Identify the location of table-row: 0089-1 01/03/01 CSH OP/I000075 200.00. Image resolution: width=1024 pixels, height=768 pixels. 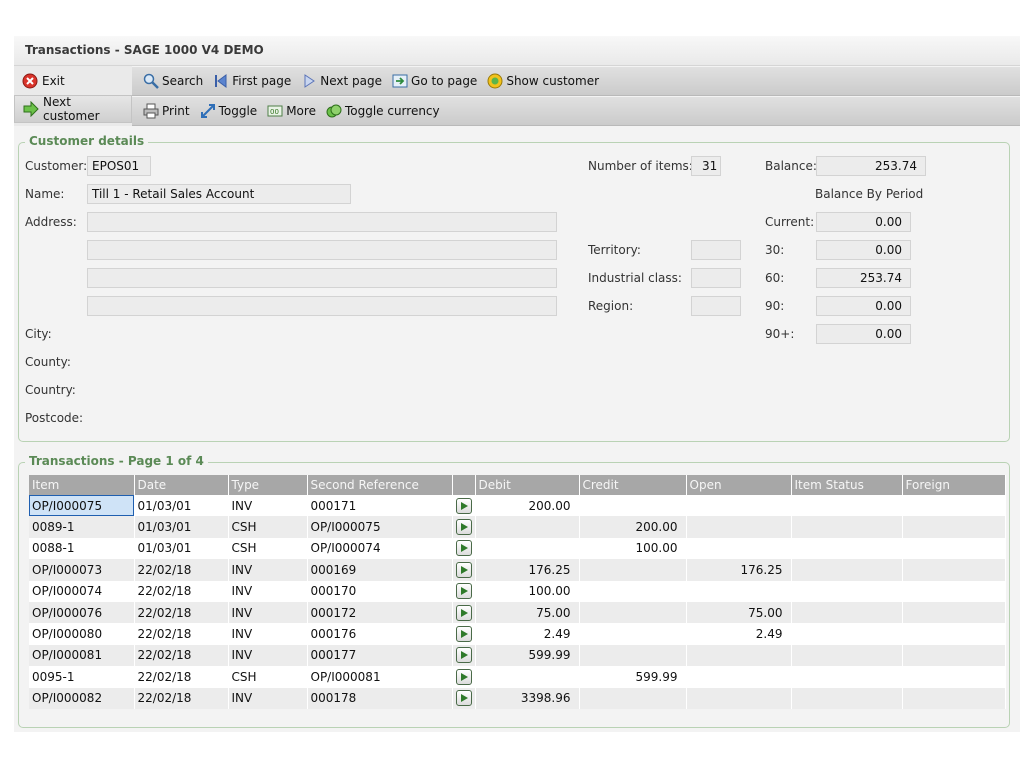
(517, 527).